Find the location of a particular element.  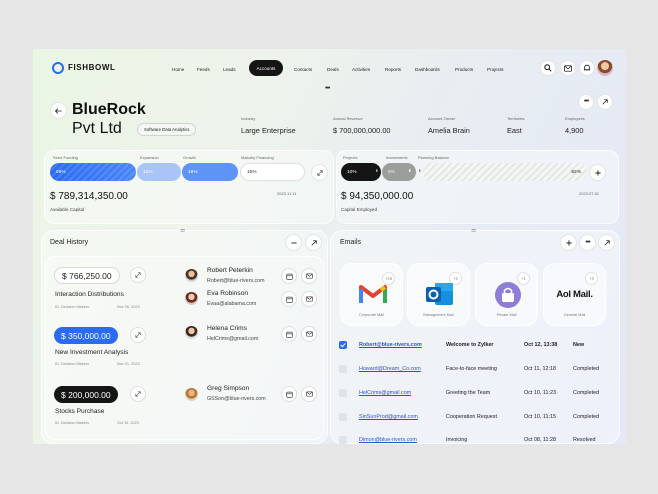

add-segment-button is located at coordinates (597, 172).